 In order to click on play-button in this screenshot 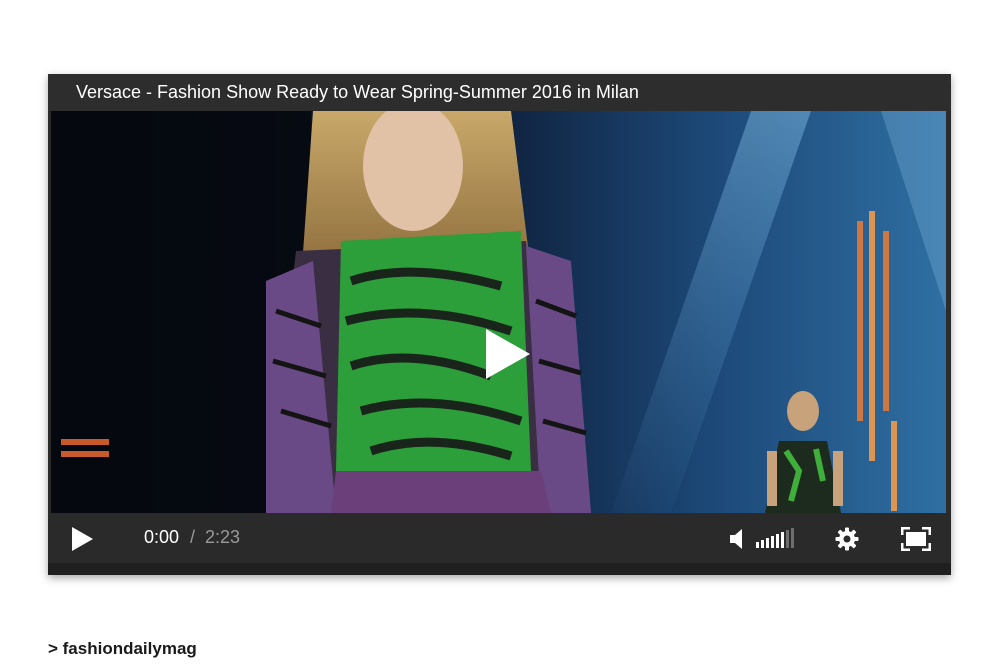, I will do `click(82, 539)`.